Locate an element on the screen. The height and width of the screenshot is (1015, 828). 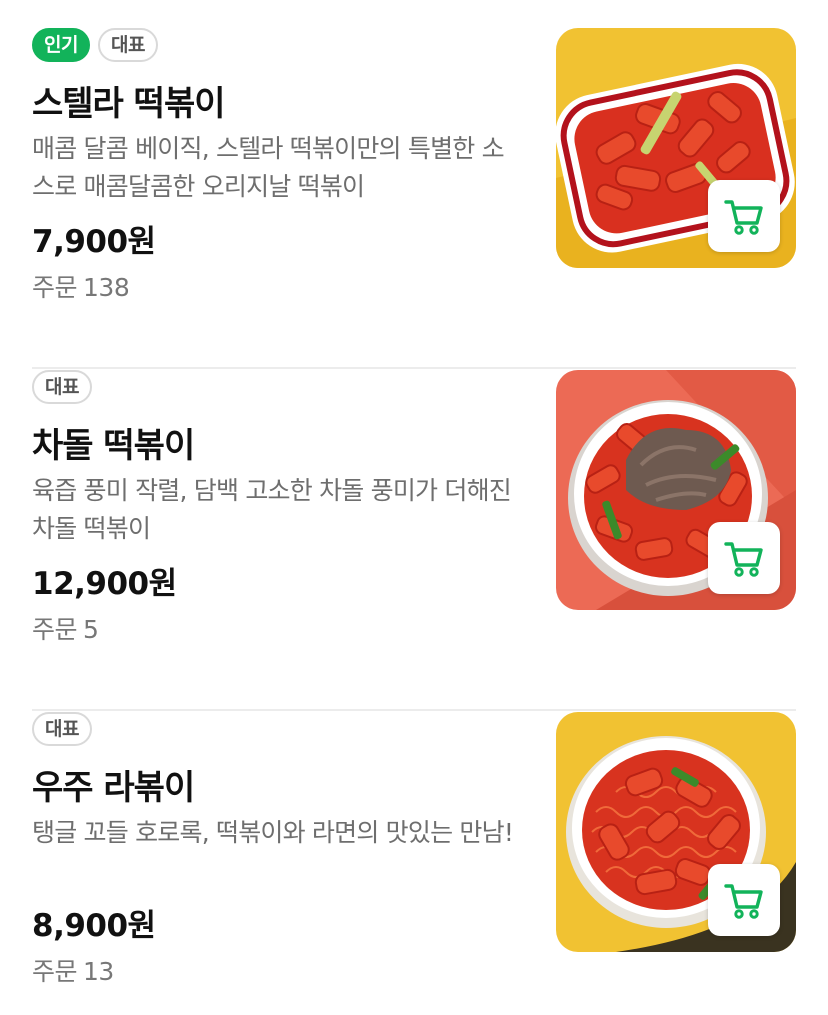
order-count-value: 5 is located at coordinates (91, 629).